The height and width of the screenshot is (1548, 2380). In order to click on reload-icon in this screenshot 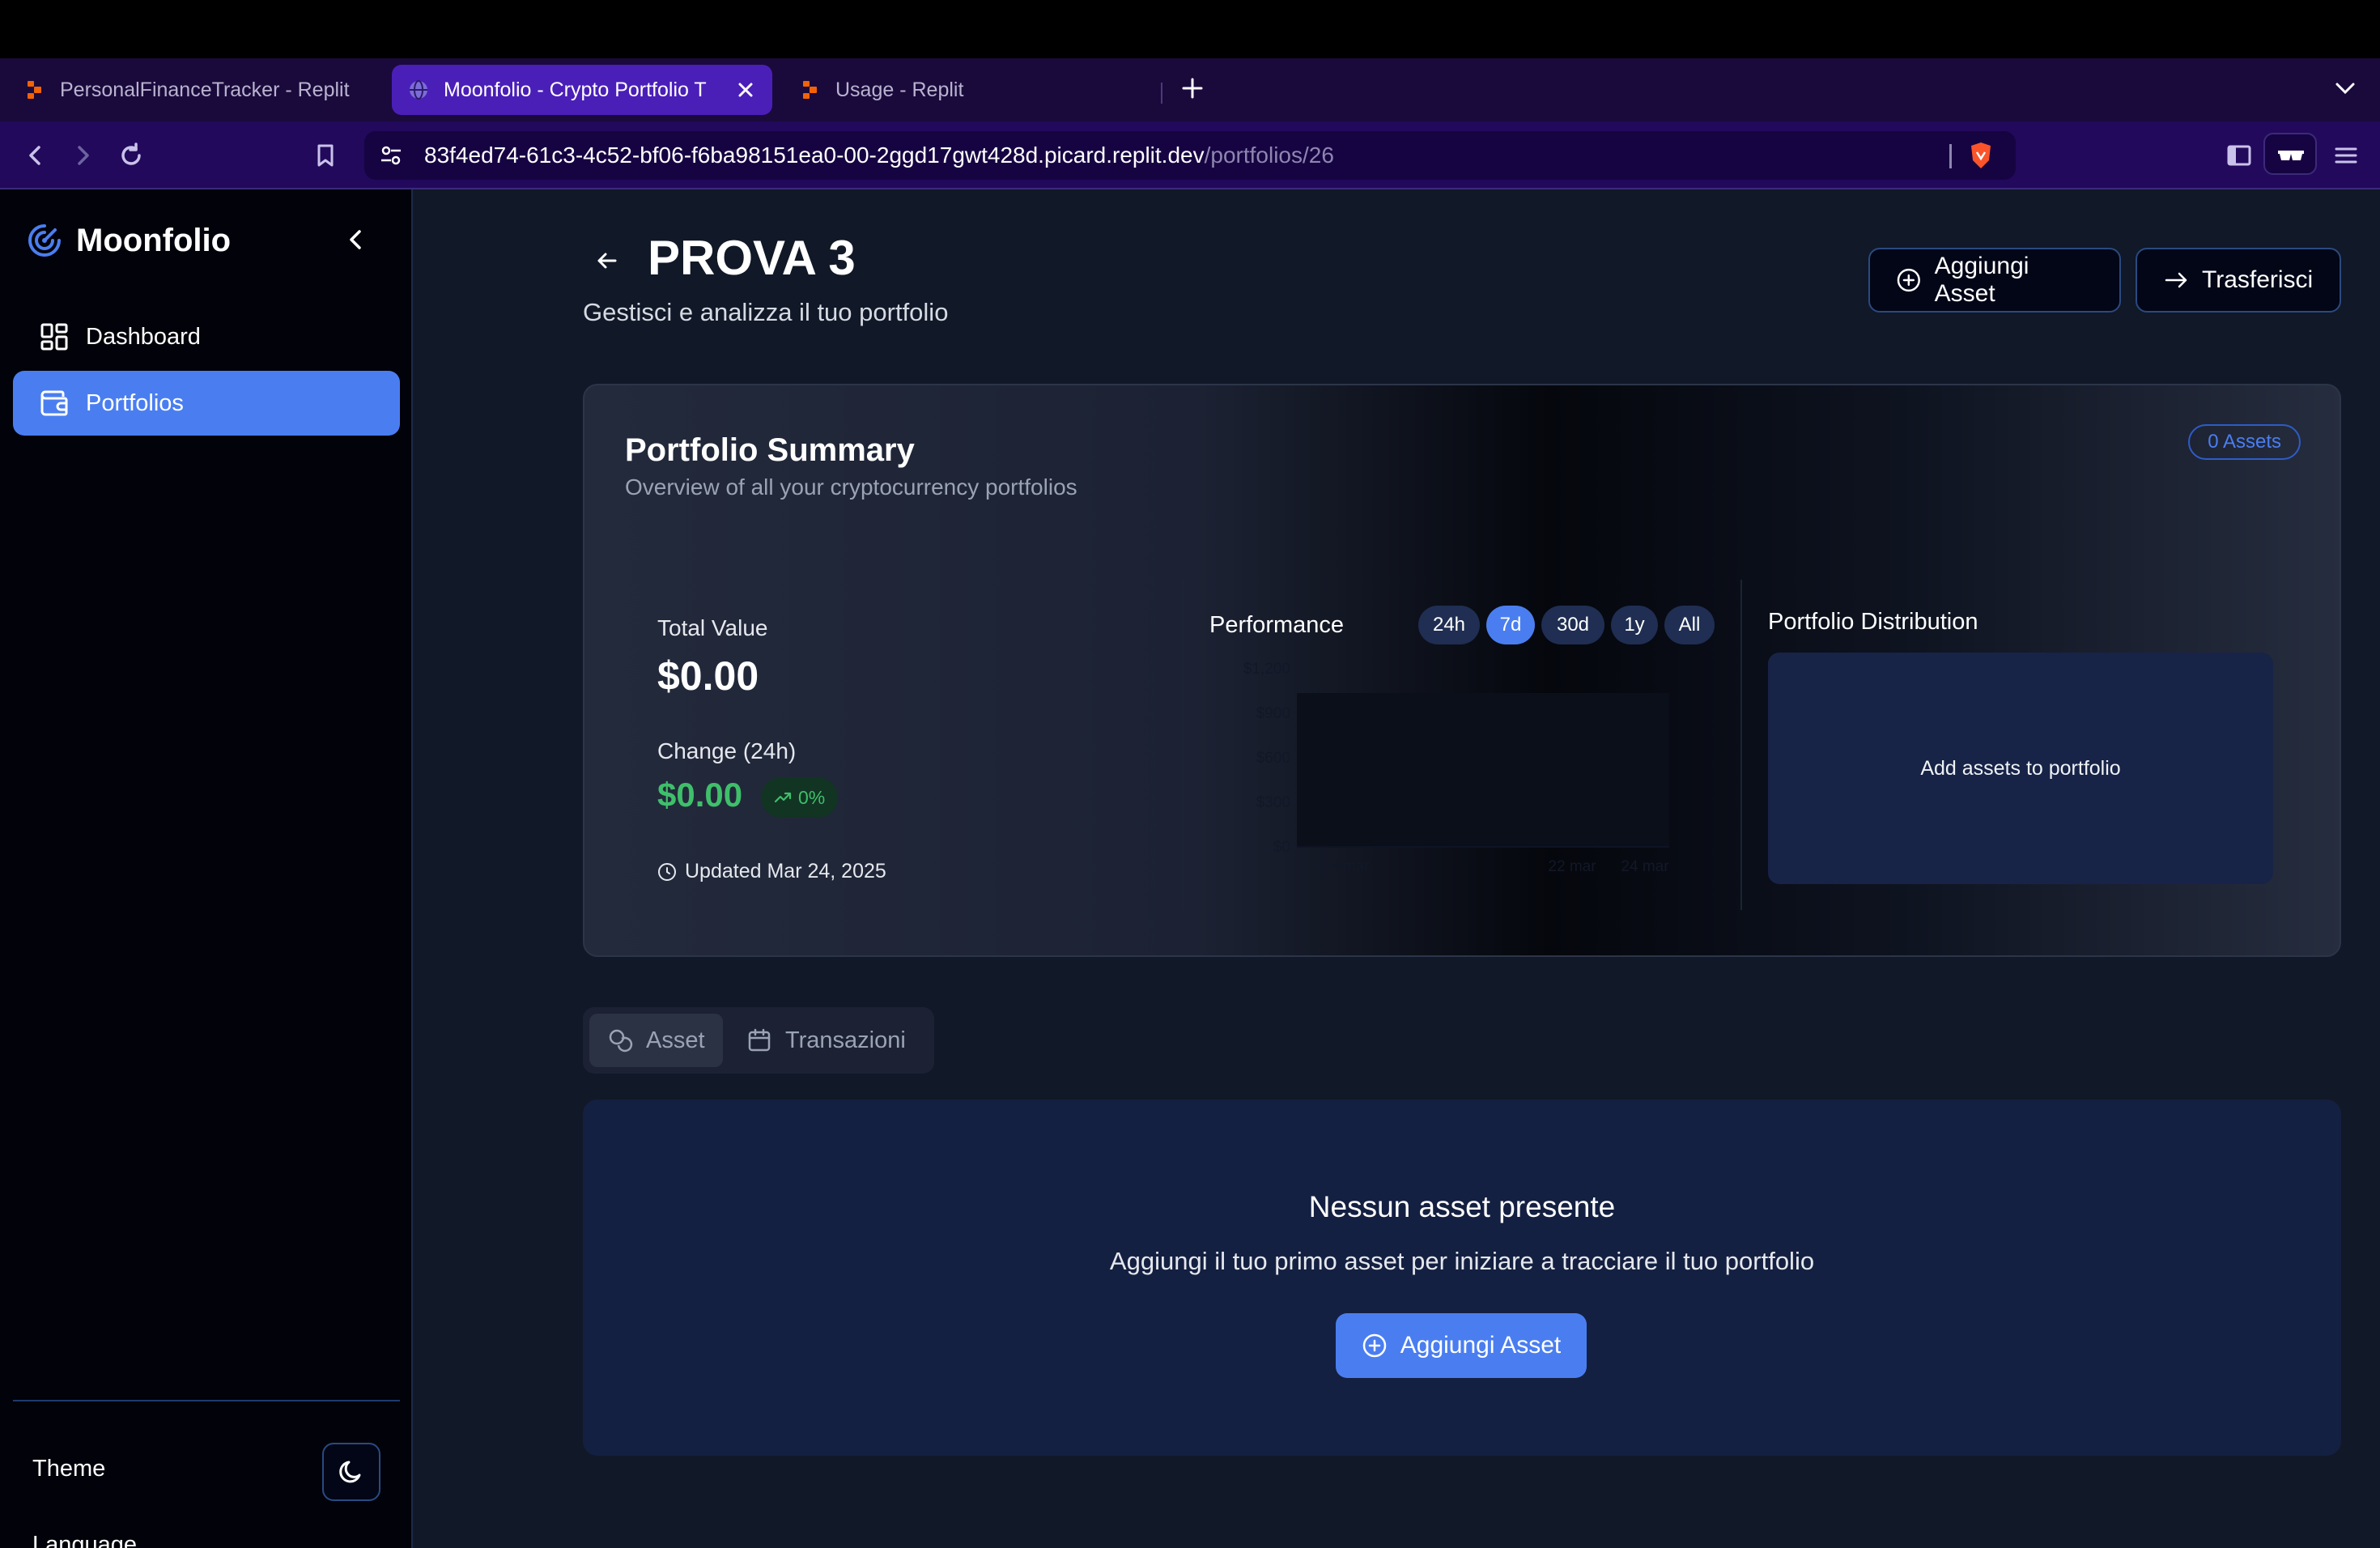, I will do `click(131, 156)`.